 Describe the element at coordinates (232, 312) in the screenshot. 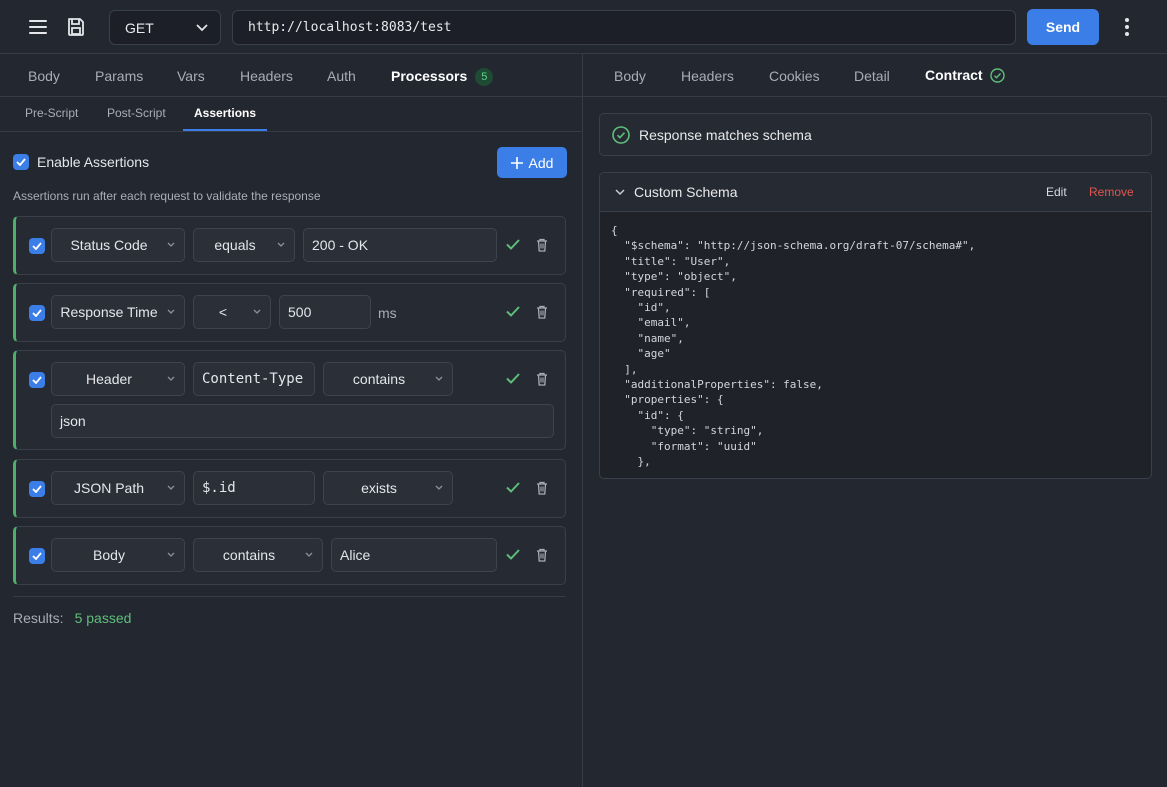

I see `operator-select: <` at that location.